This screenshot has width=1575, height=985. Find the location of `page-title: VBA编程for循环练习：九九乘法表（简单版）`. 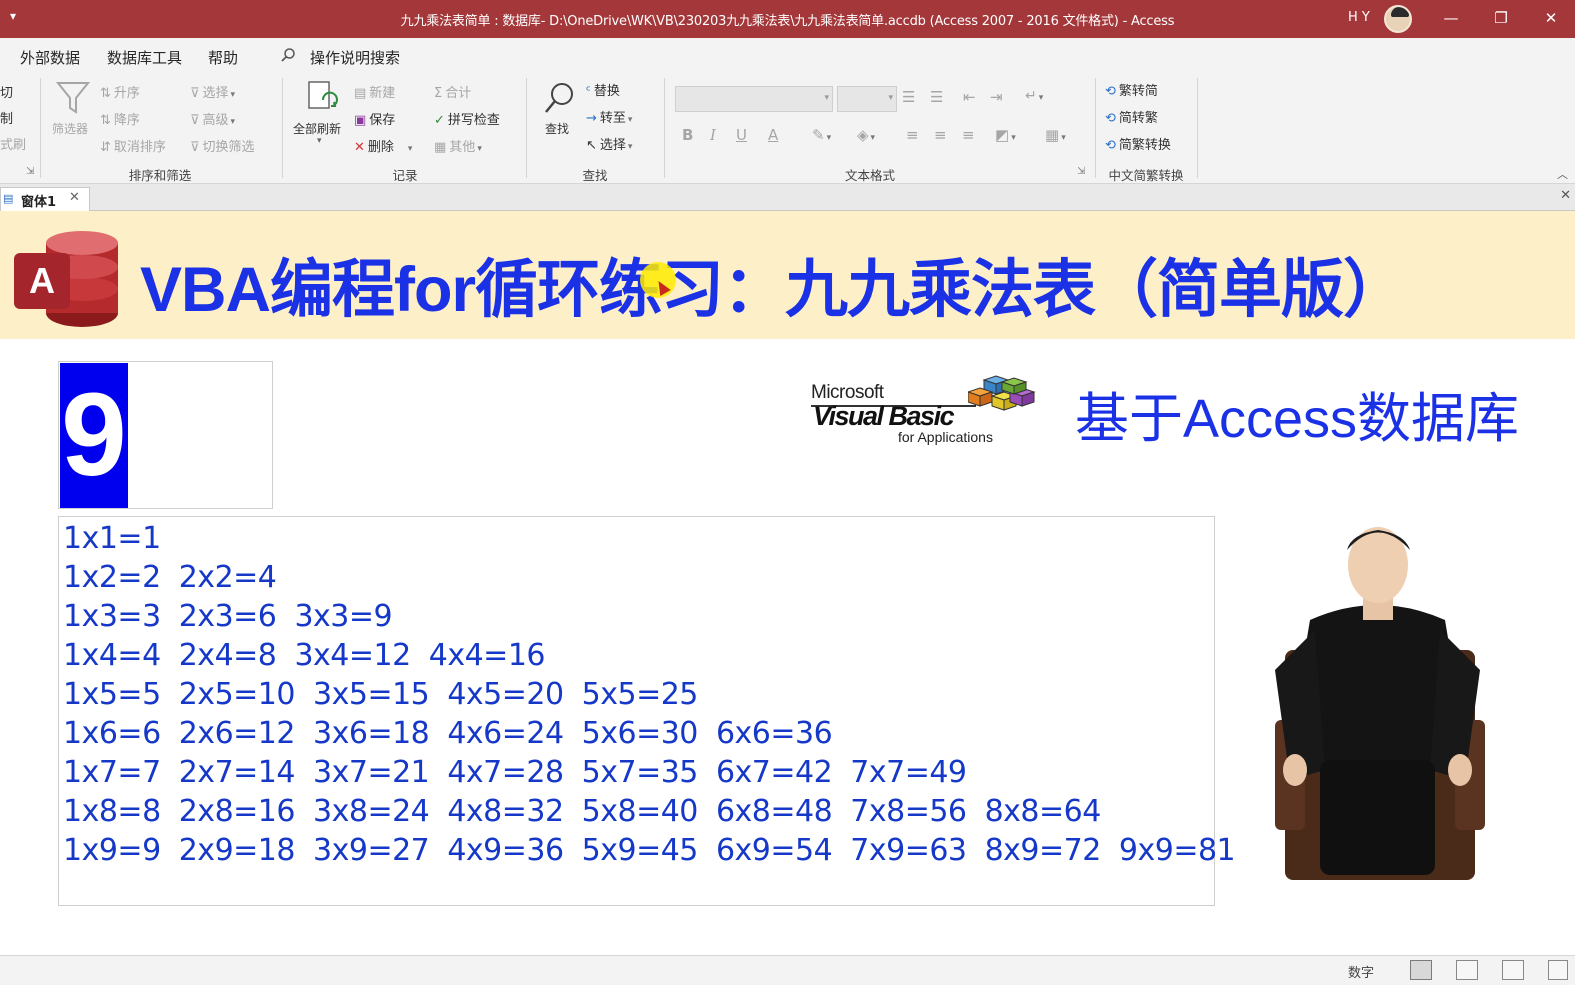

page-title: VBA编程for循环练习：九九乘法表（简单版） is located at coordinates (773, 290).